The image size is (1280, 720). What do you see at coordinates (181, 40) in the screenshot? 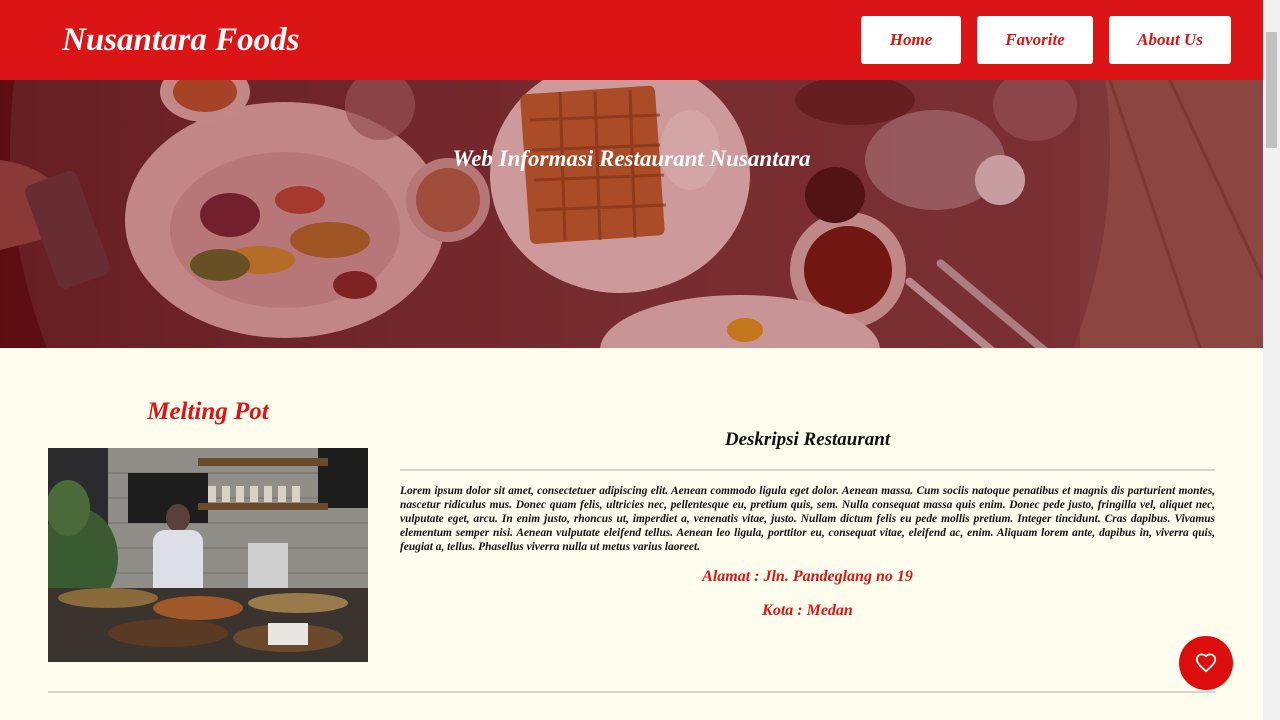
I see `brand-title: Nusantara Foods` at bounding box center [181, 40].